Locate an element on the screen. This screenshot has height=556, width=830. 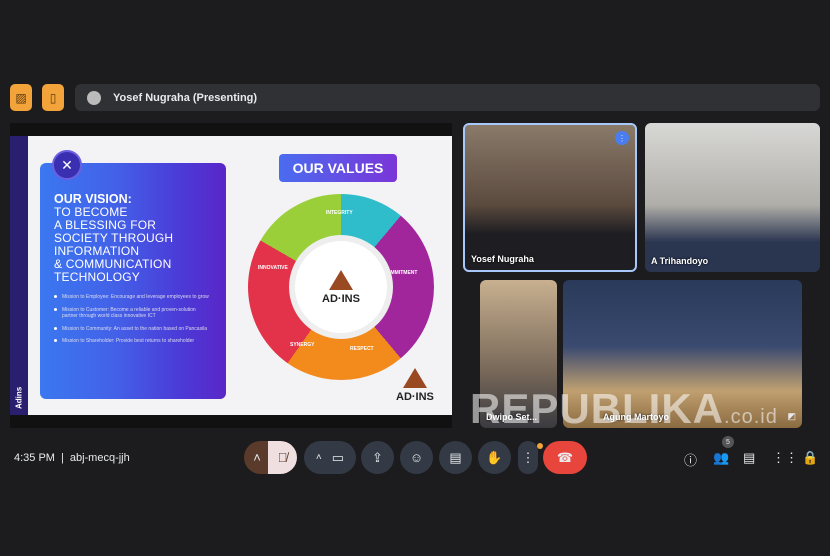
presenter-avatar is located at coordinates (94, 97).